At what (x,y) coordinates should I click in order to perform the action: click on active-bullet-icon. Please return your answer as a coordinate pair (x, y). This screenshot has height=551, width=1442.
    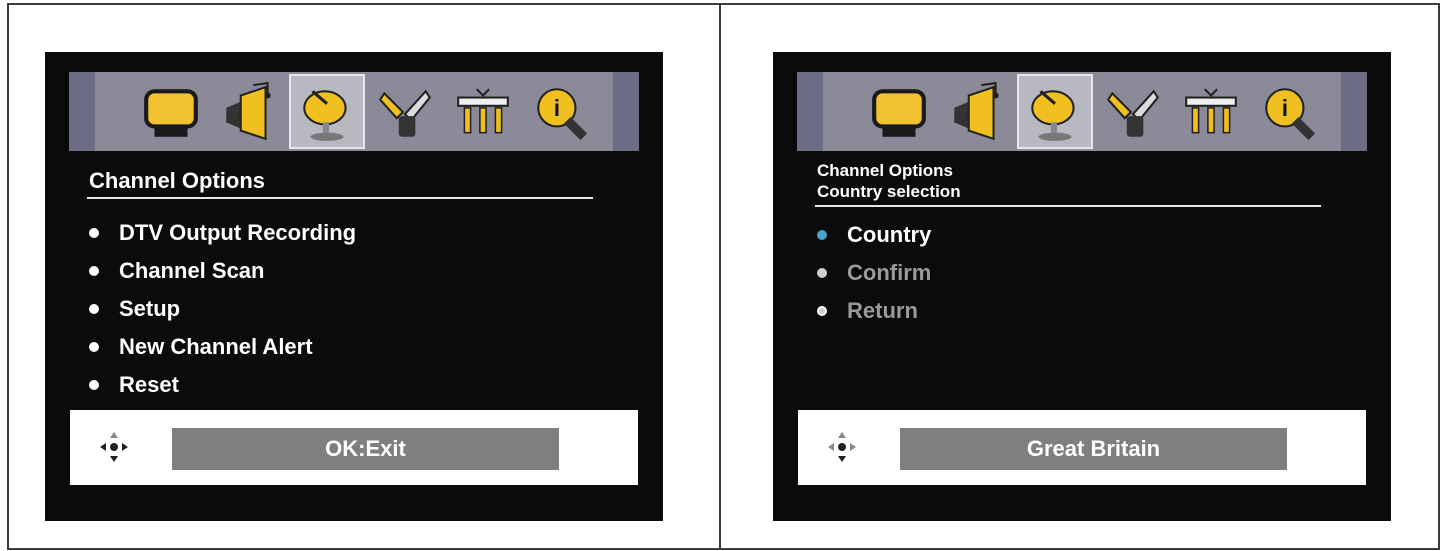
    Looking at the image, I should click on (822, 235).